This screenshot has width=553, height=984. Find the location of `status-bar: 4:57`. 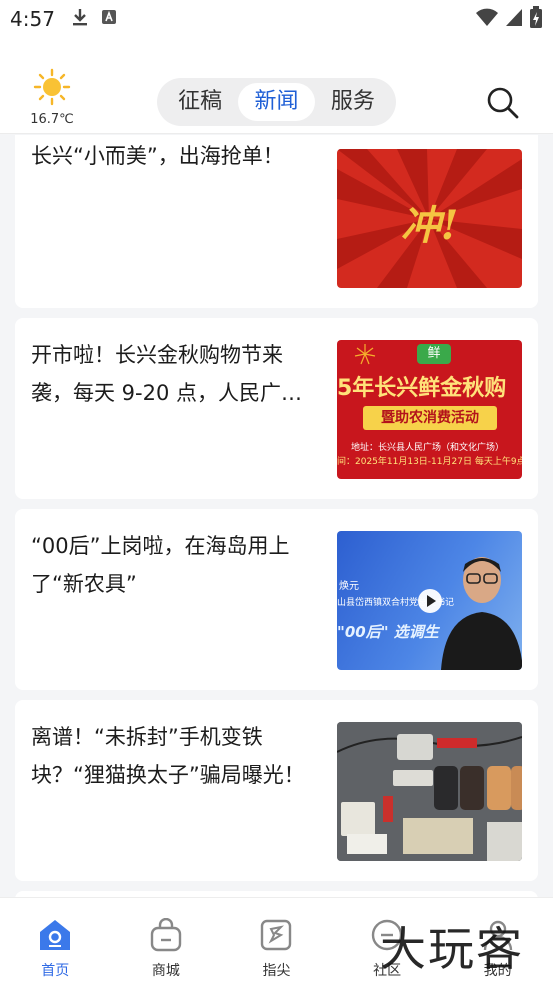

status-bar: 4:57 is located at coordinates (276, 19).